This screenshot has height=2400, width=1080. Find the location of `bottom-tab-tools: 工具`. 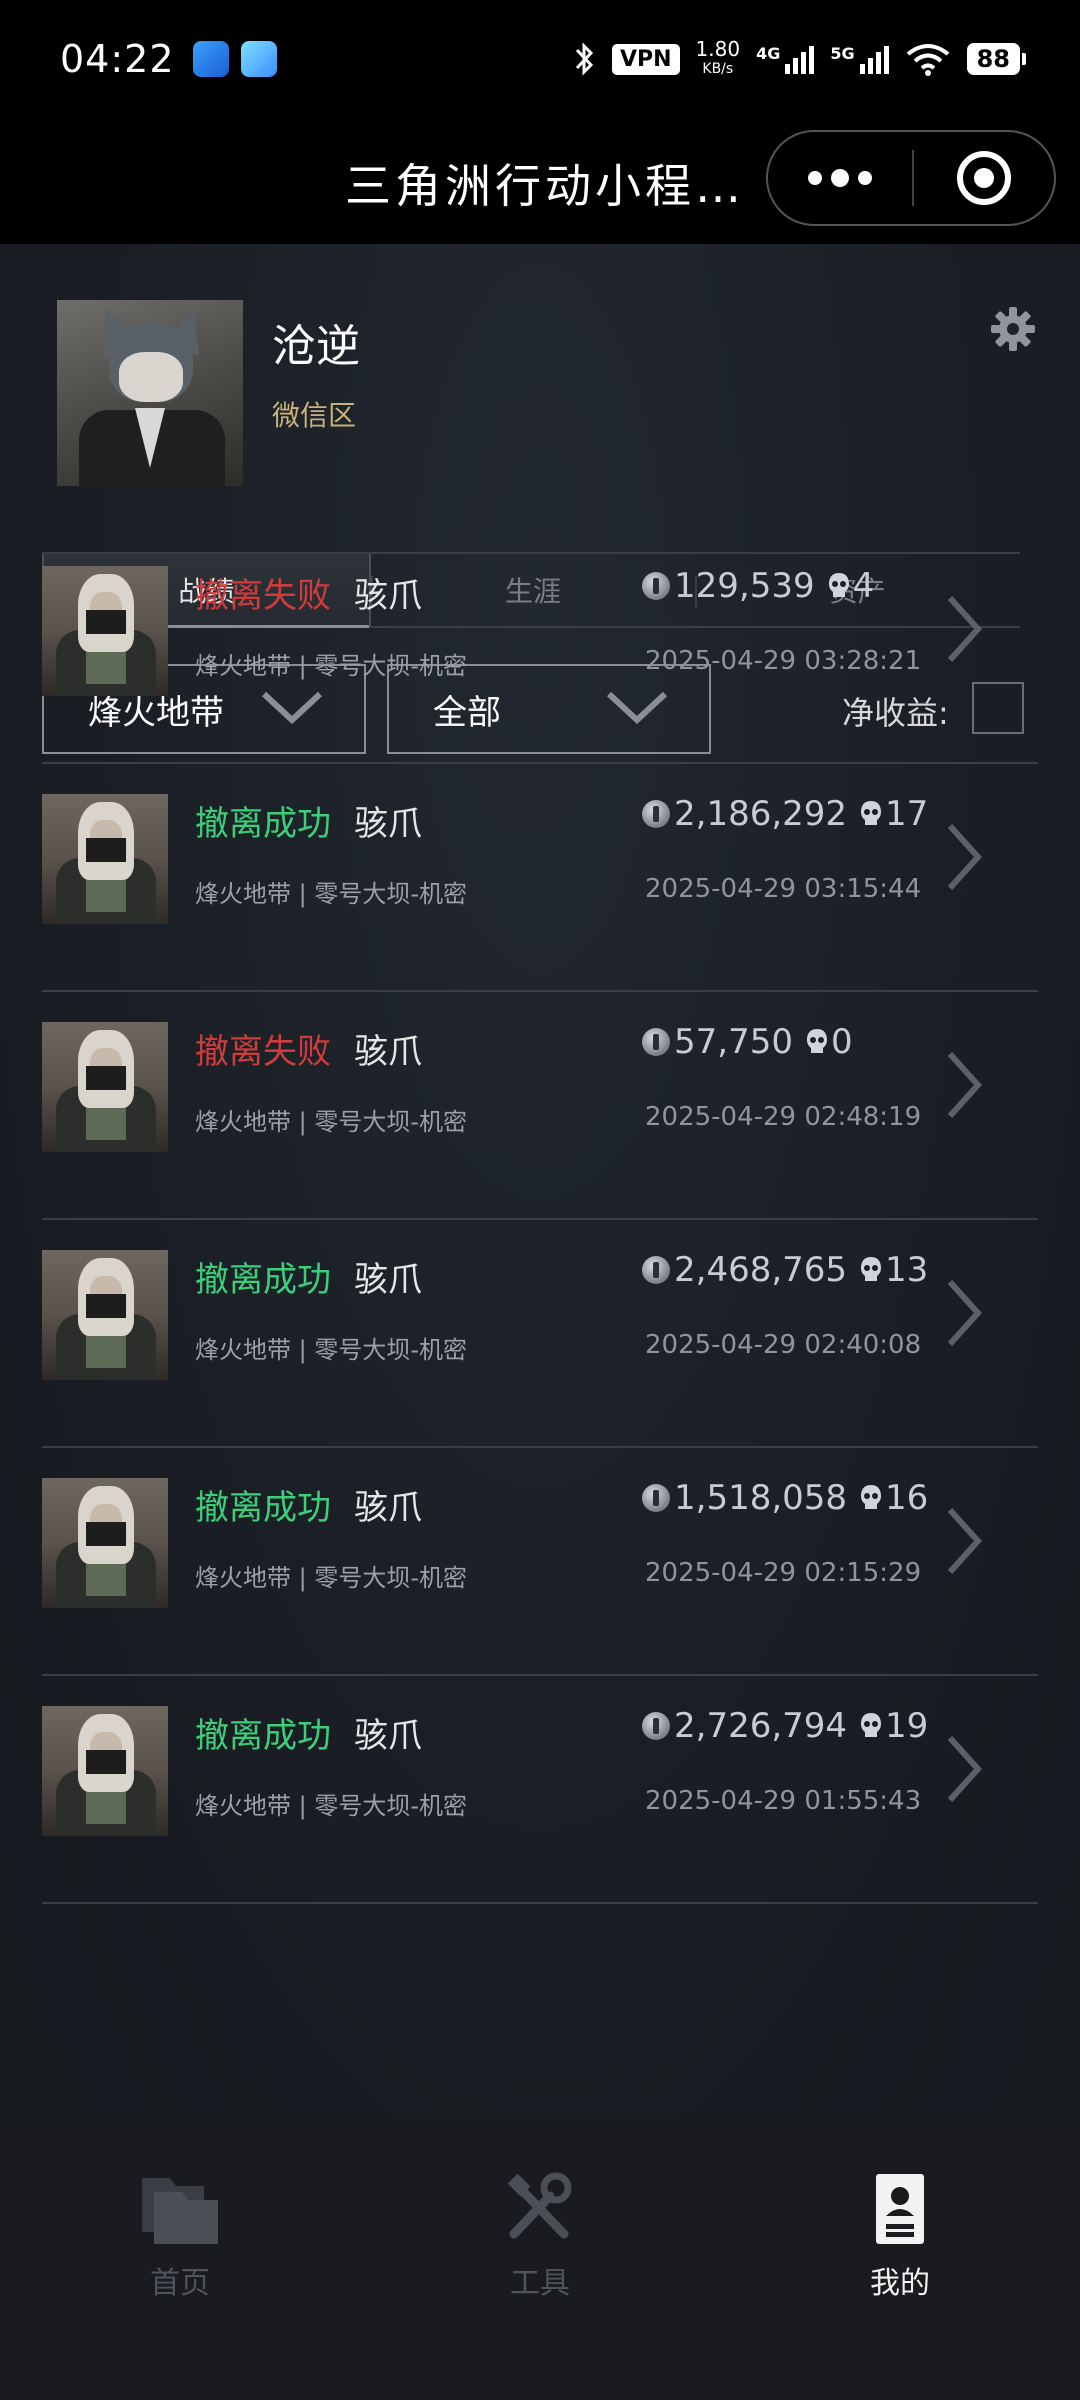

bottom-tab-tools: 工具 is located at coordinates (540, 2260).